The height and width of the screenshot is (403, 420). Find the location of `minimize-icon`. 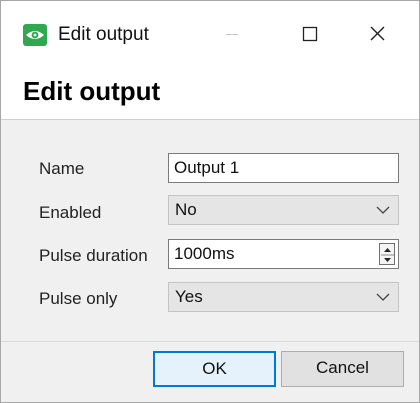

minimize-icon is located at coordinates (232, 34).